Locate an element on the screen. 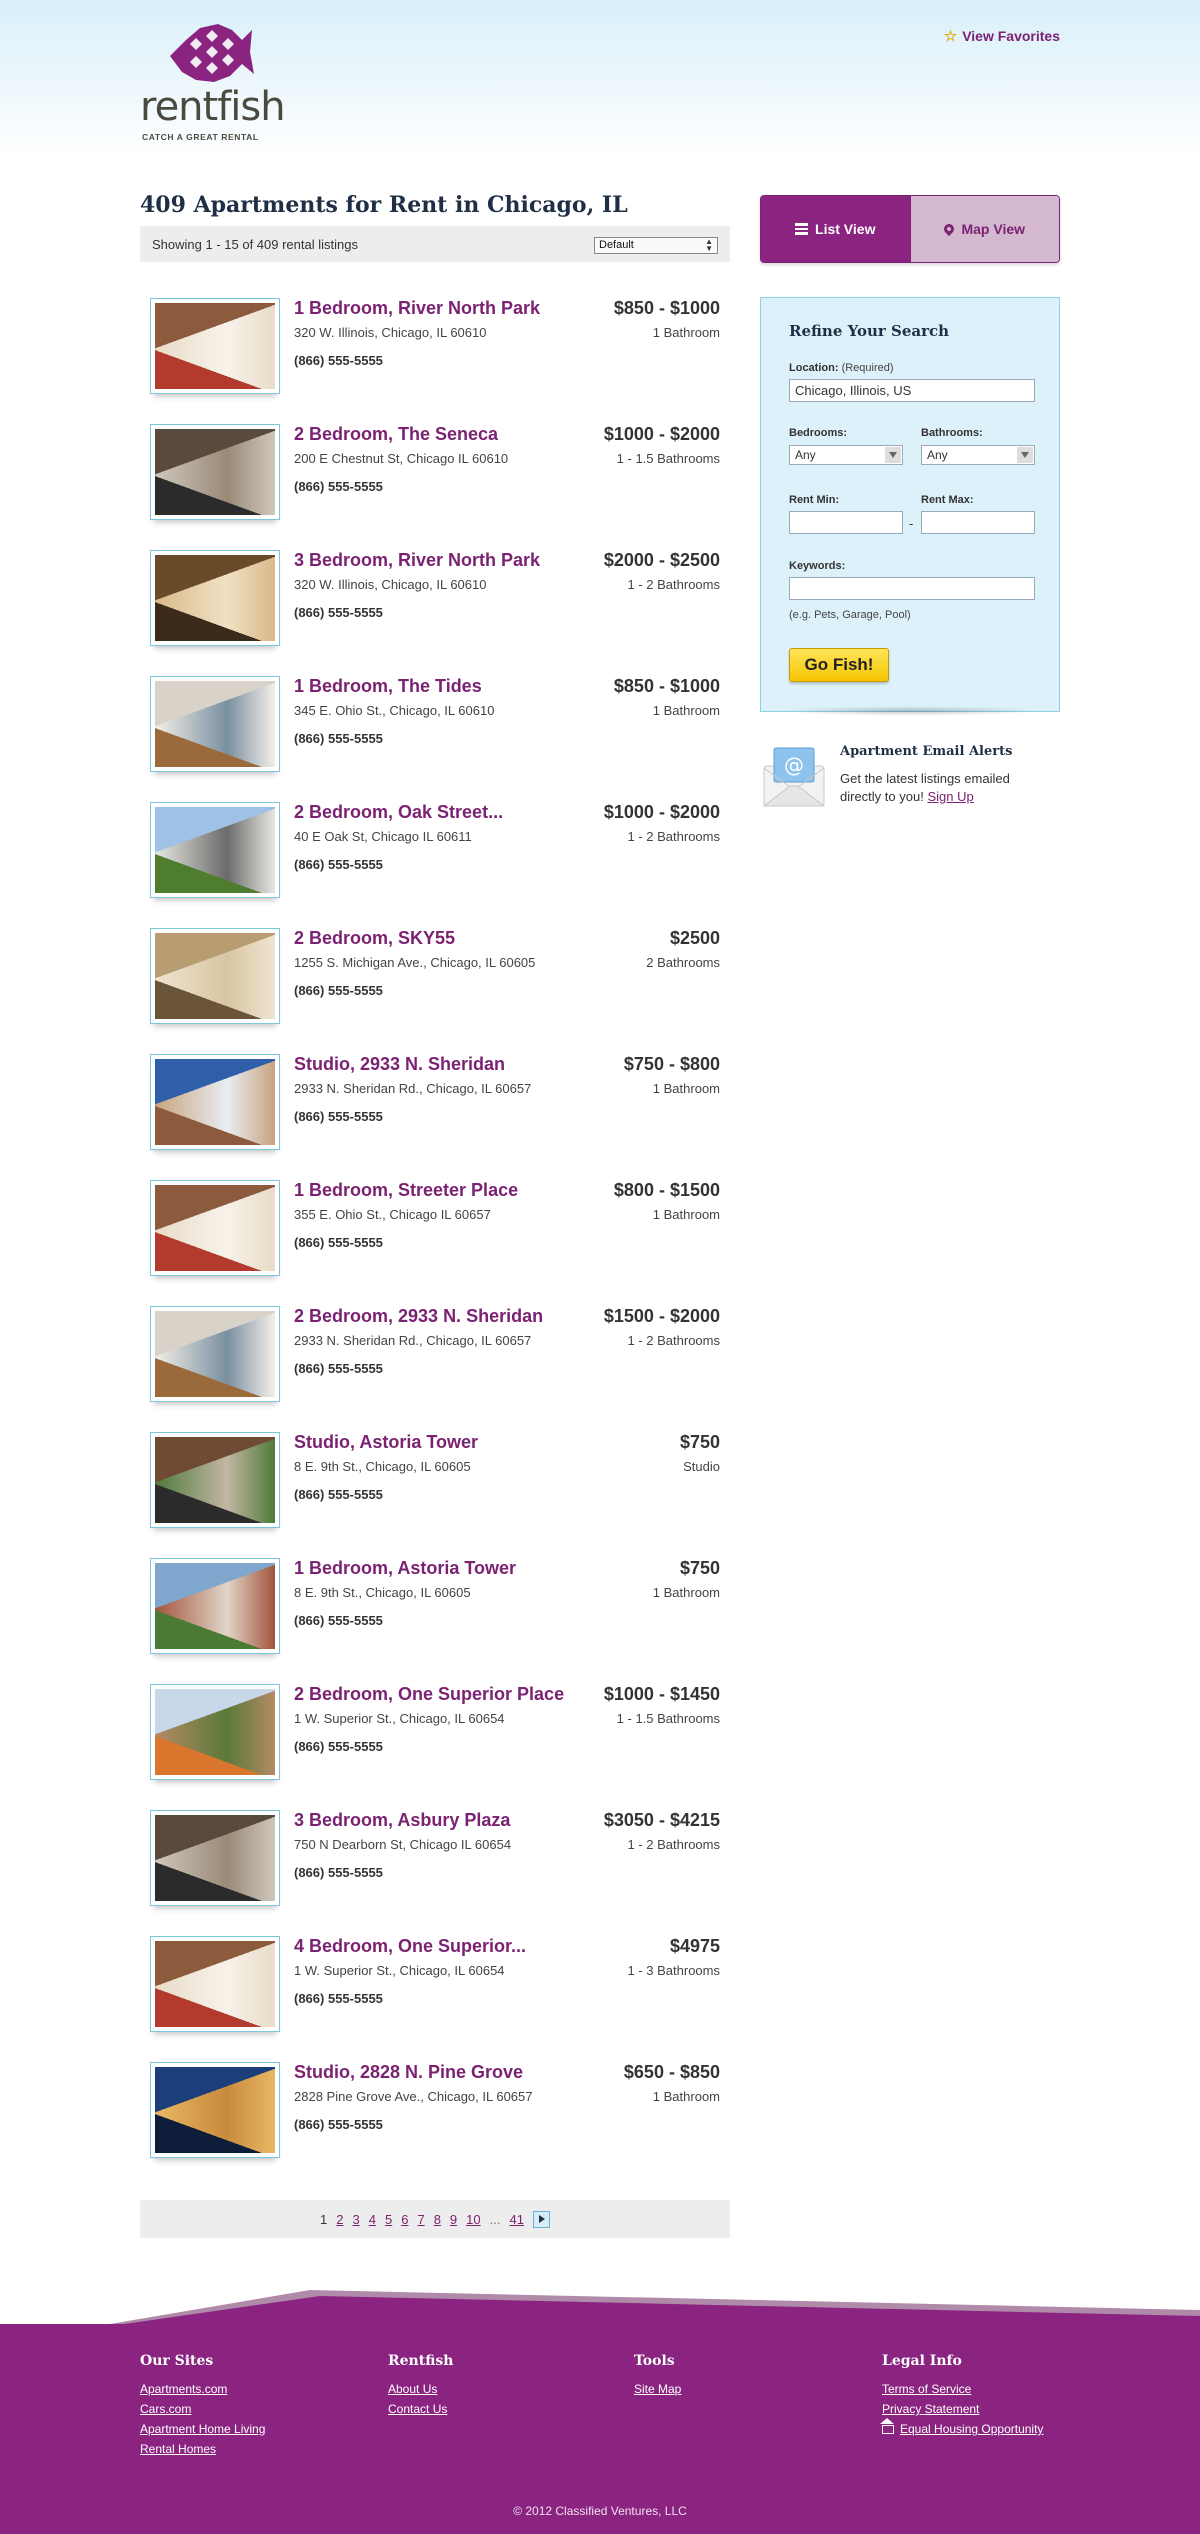  footer-link: About Us is located at coordinates (420, 2389).